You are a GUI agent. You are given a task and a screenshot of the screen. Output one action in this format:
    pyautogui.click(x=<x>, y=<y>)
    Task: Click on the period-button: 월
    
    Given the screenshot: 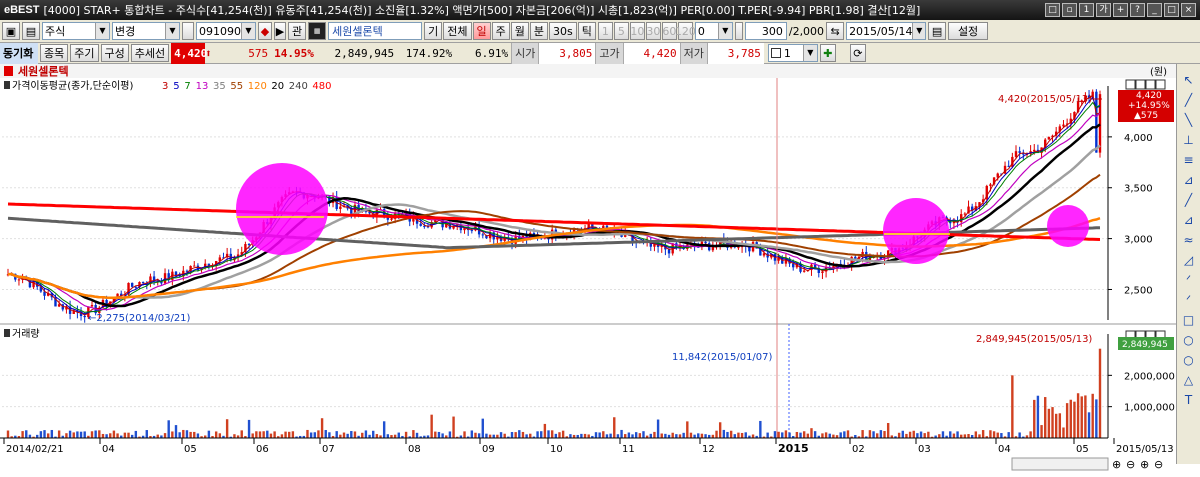 What is the action you would take?
    pyautogui.click(x=519, y=31)
    